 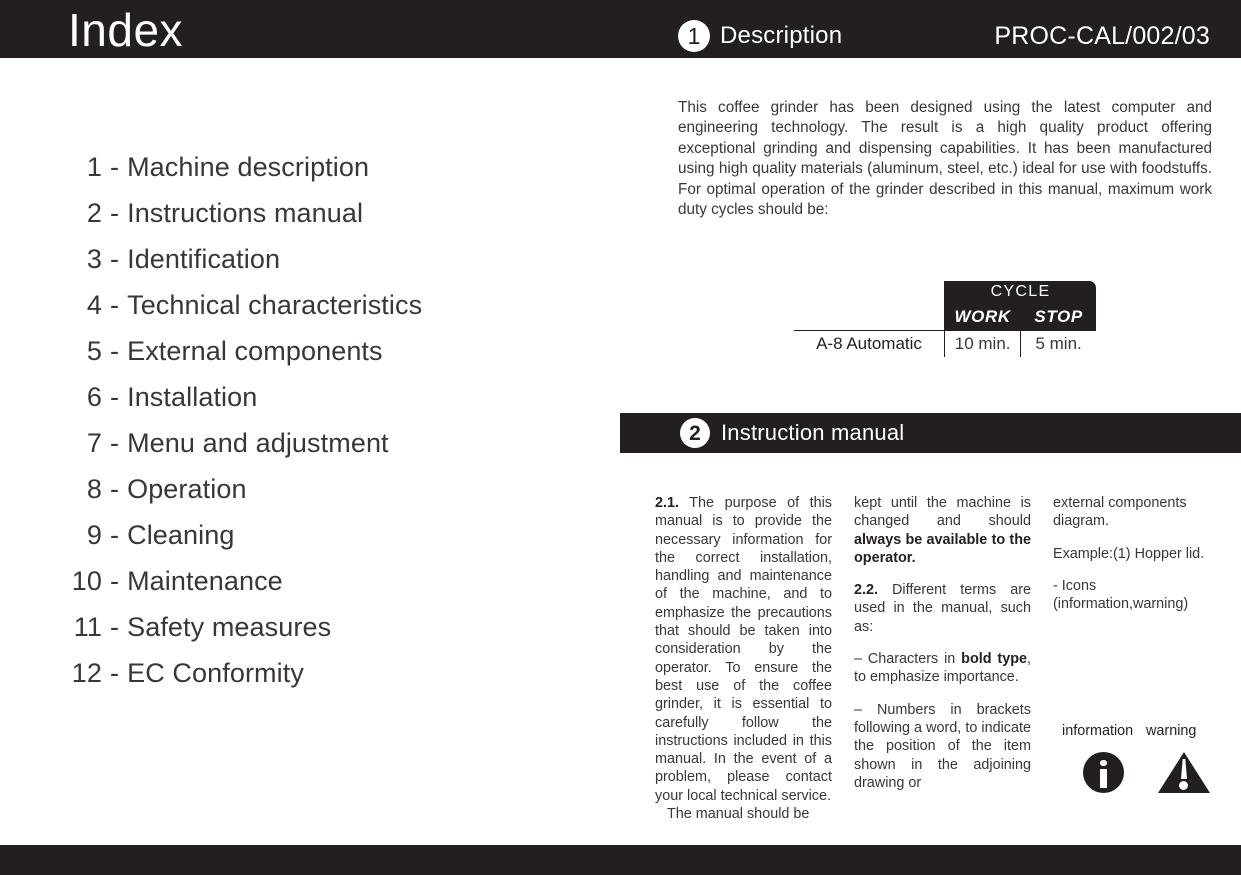 I want to click on information-icon-stem, so click(x=1103, y=778).